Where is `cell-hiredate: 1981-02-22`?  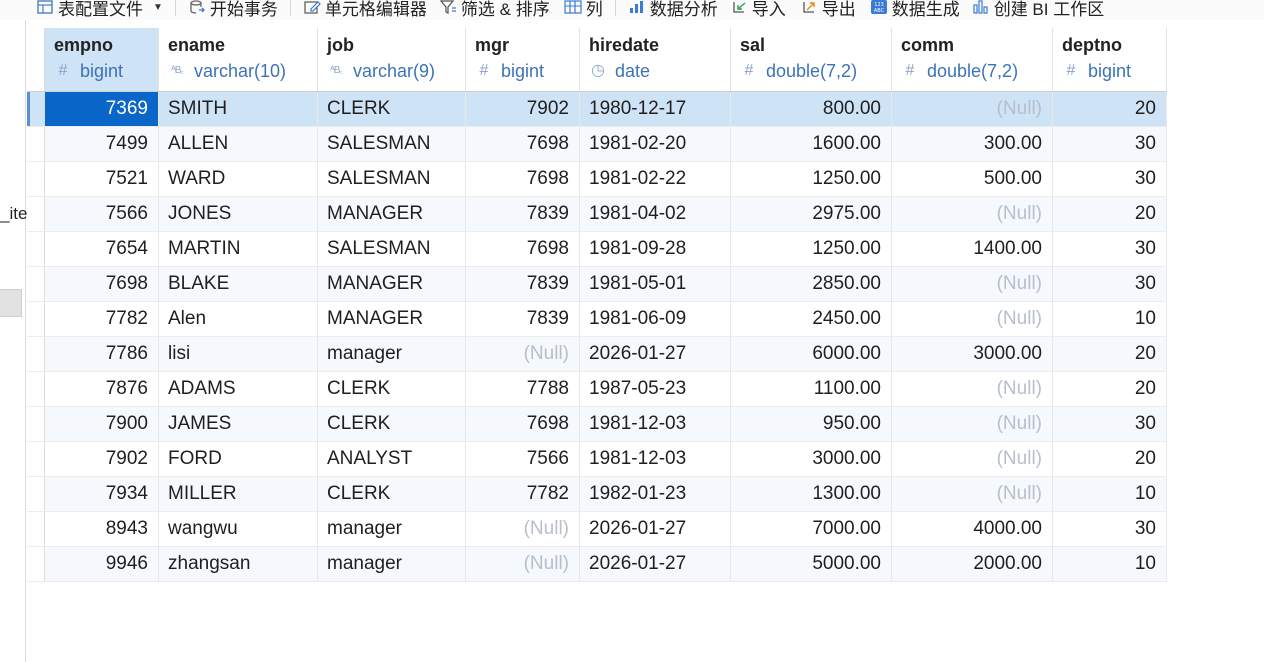
cell-hiredate: 1981-02-22 is located at coordinates (655, 179).